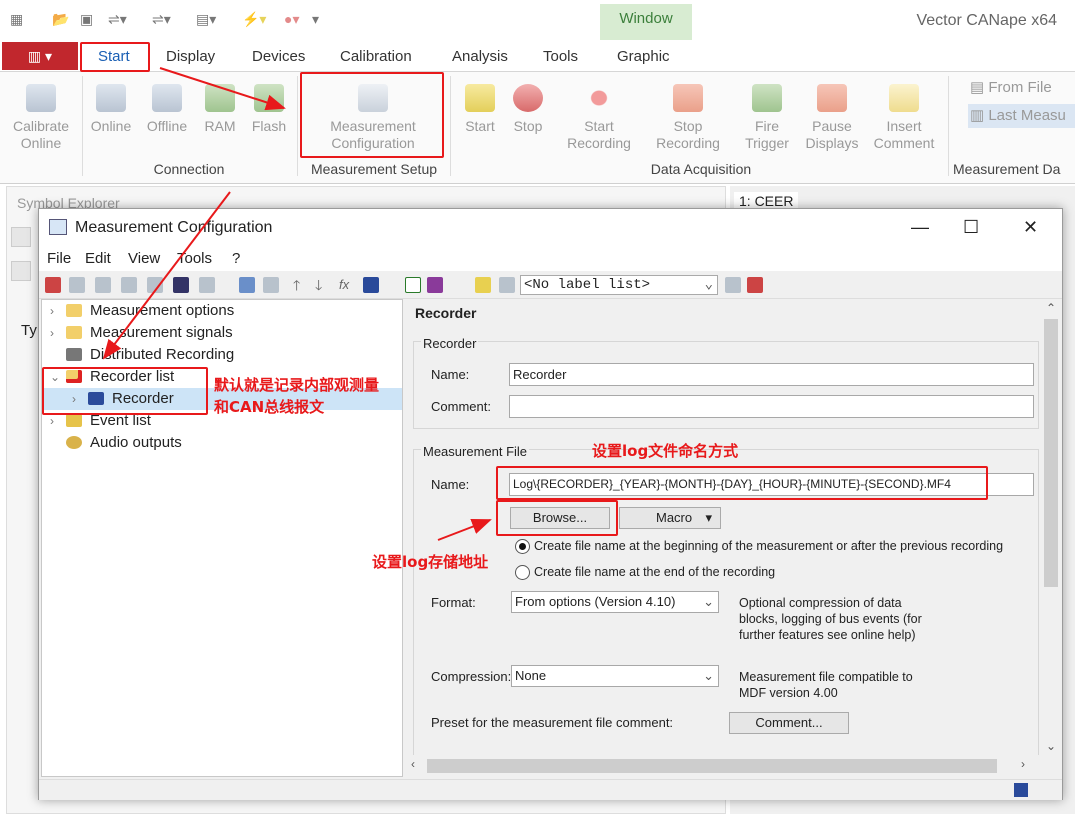 This screenshot has width=1075, height=814. I want to click on annotation-default-recording-line2: 和CAN总线报文, so click(269, 407).